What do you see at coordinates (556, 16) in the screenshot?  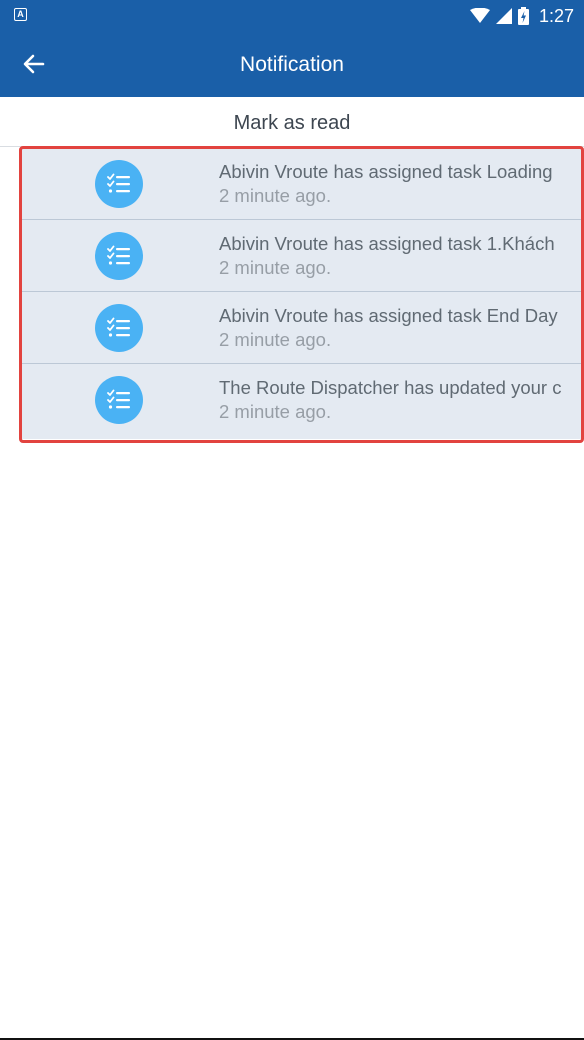 I see `status-time: 1:27` at bounding box center [556, 16].